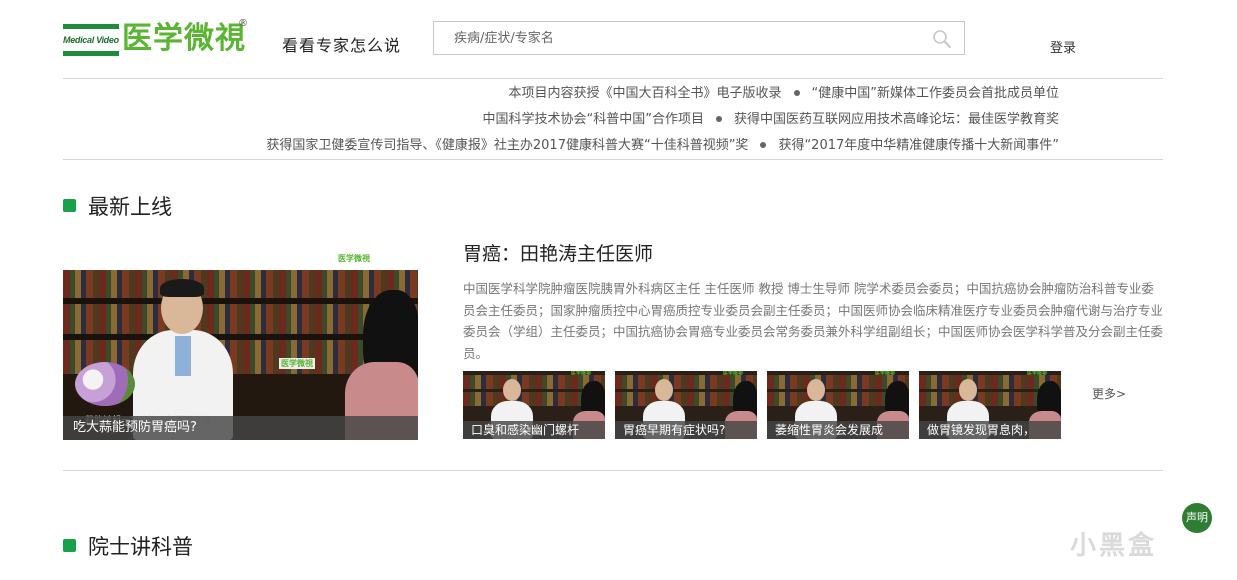 Image resolution: width=1237 pixels, height=580 pixels. What do you see at coordinates (91, 53) in the screenshot?
I see `logo-bar-bottom` at bounding box center [91, 53].